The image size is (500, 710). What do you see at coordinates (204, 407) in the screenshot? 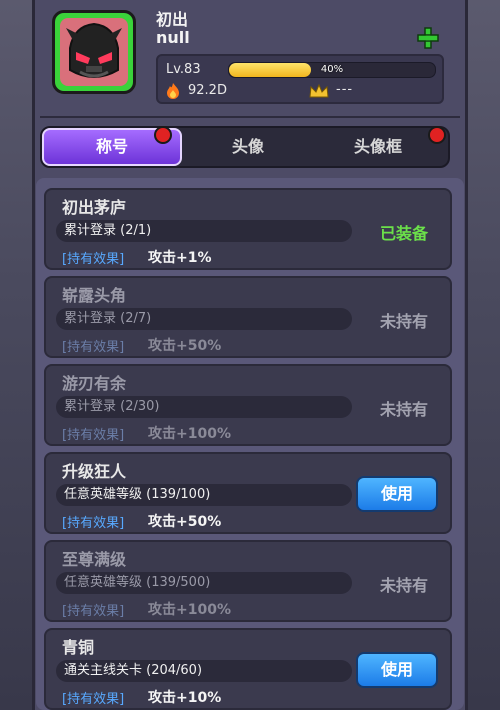
I see `condition-bar: 累计登录 (2/30)` at bounding box center [204, 407].